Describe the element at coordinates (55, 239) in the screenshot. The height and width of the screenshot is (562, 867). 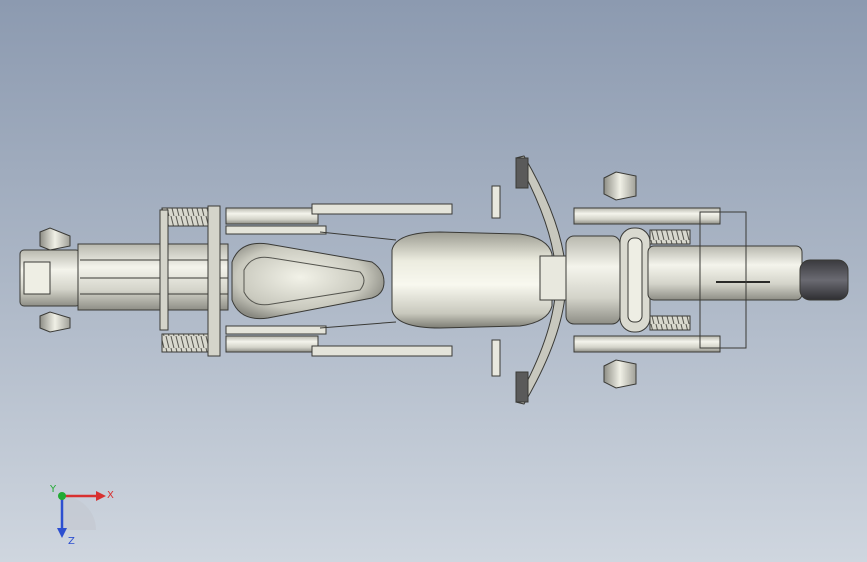
I see `rear-left-turn-signal` at that location.